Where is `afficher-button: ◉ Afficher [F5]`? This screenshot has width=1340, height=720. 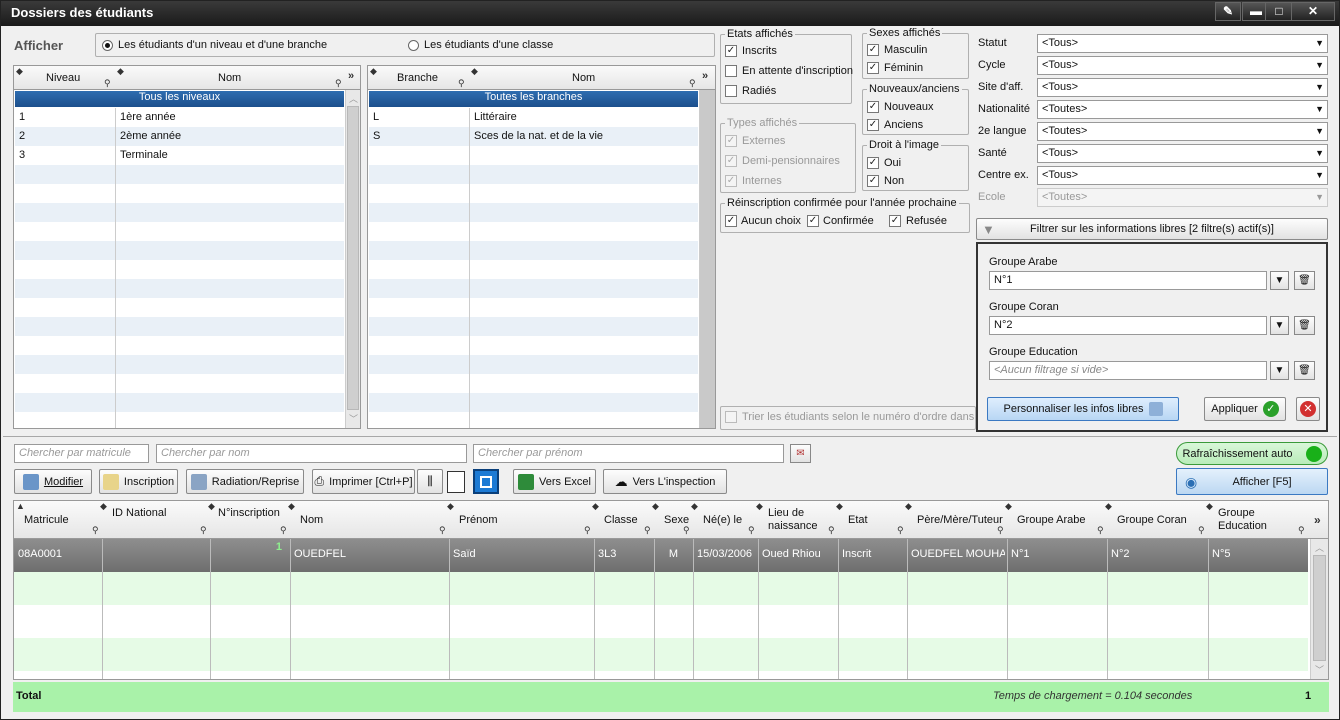 afficher-button: ◉ Afficher [F5] is located at coordinates (1252, 481).